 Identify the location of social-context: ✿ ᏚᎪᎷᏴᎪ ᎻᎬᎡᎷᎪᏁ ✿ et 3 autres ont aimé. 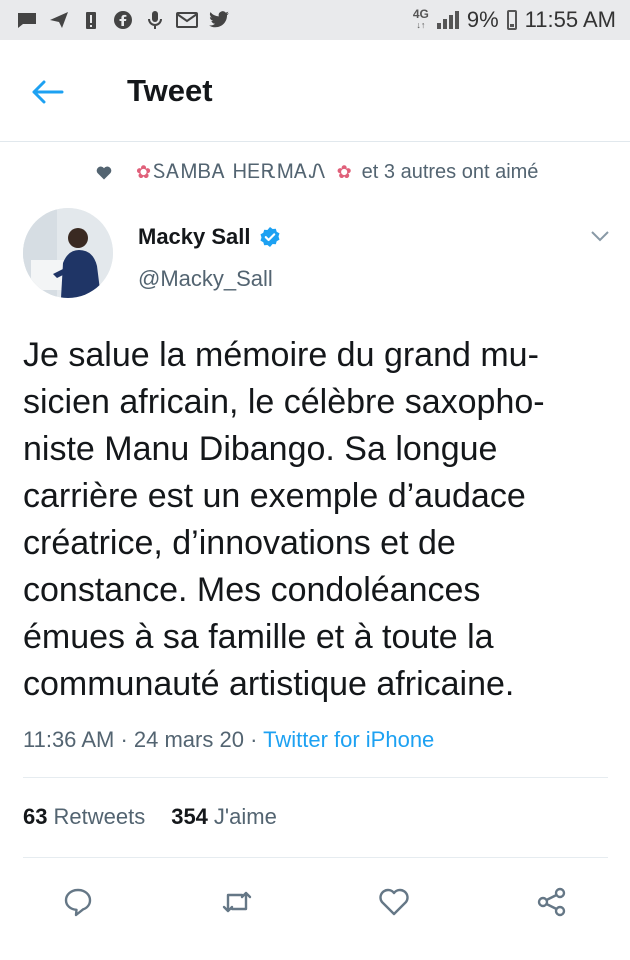
(317, 172).